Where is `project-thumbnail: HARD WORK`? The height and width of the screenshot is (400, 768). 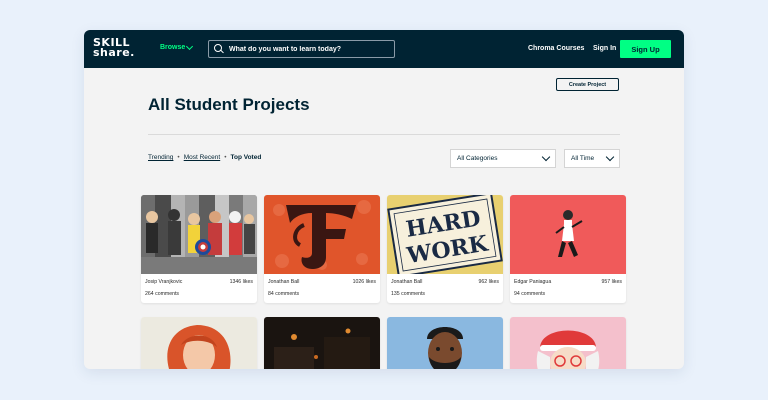 project-thumbnail: HARD WORK is located at coordinates (445, 234).